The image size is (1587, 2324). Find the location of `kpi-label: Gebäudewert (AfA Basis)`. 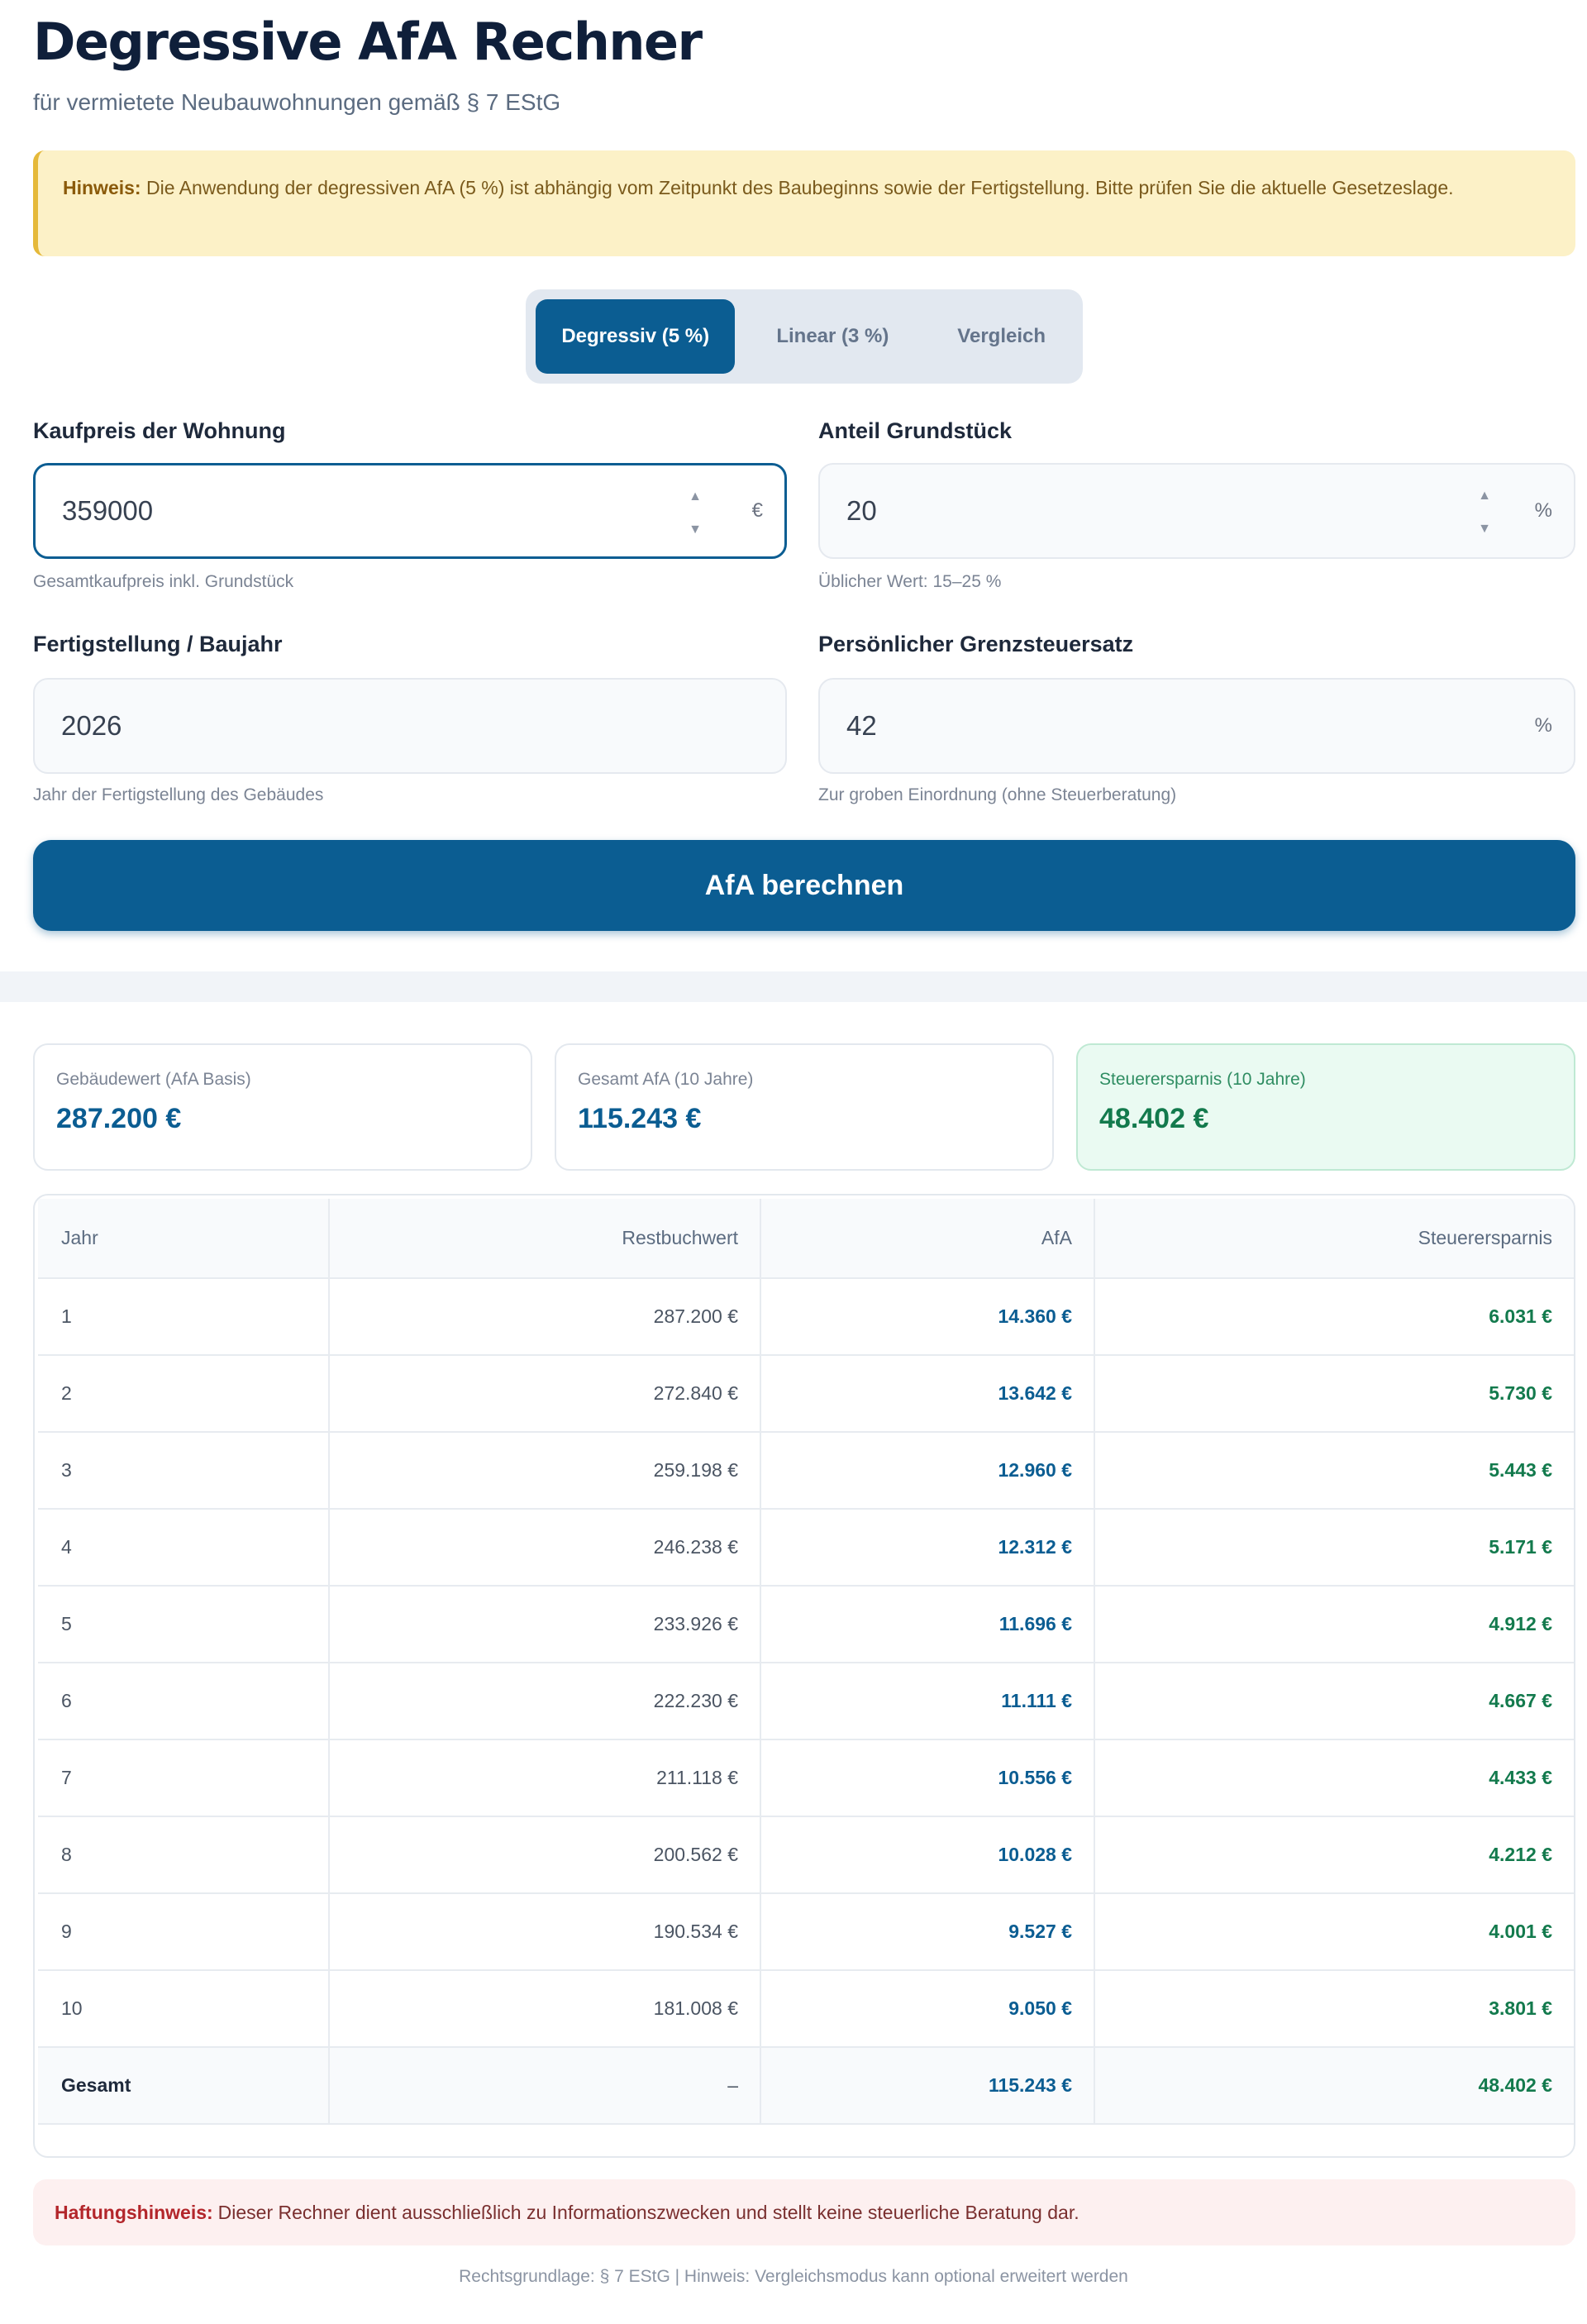

kpi-label: Gebäudewert (AfA Basis) is located at coordinates (153, 1079).